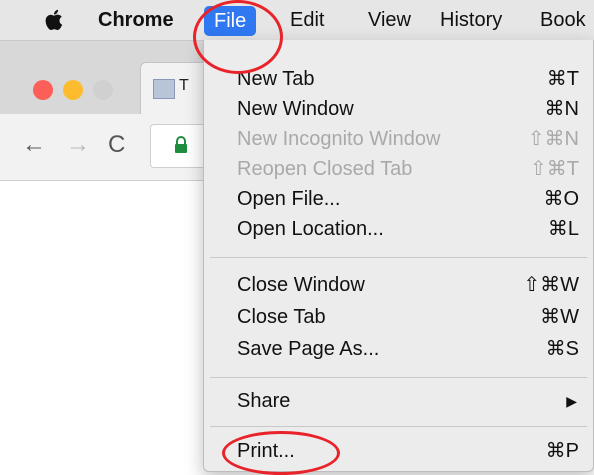  Describe the element at coordinates (398, 285) in the screenshot. I see `menu-item-close-window: Close Window ⇧⌘W` at that location.